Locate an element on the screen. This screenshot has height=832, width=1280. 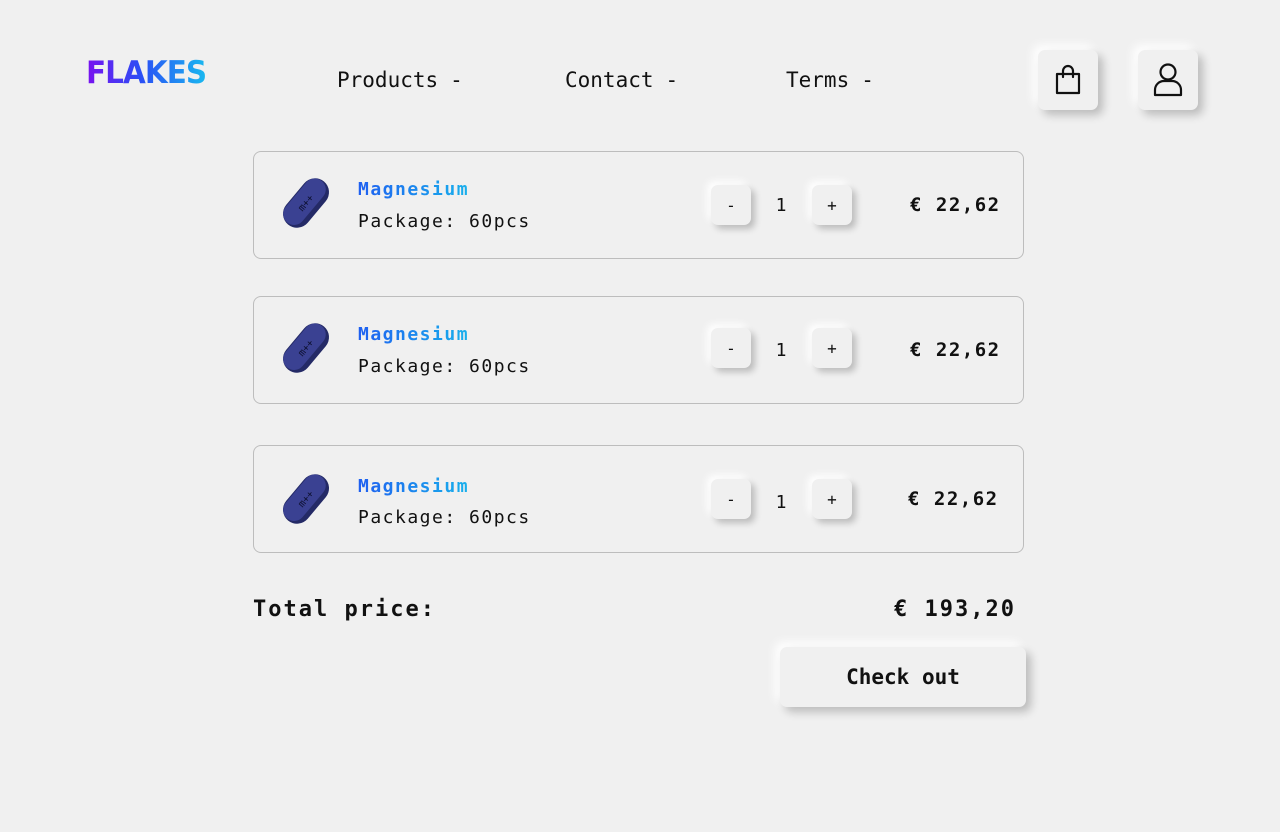
shopping-bag-icon is located at coordinates (1068, 79).